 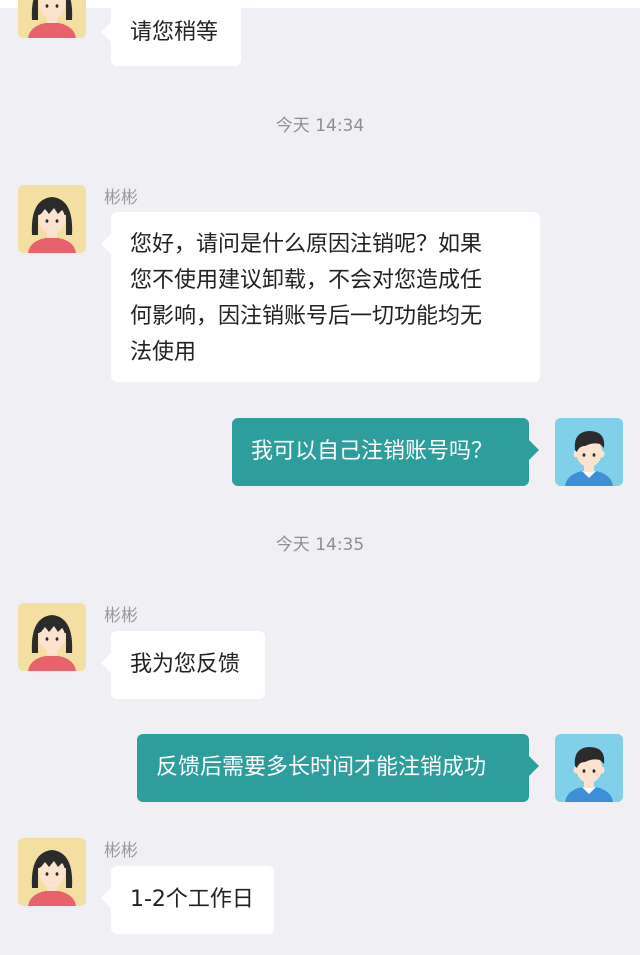 What do you see at coordinates (320, 545) in the screenshot?
I see `timestamp: 今天 14:35` at bounding box center [320, 545].